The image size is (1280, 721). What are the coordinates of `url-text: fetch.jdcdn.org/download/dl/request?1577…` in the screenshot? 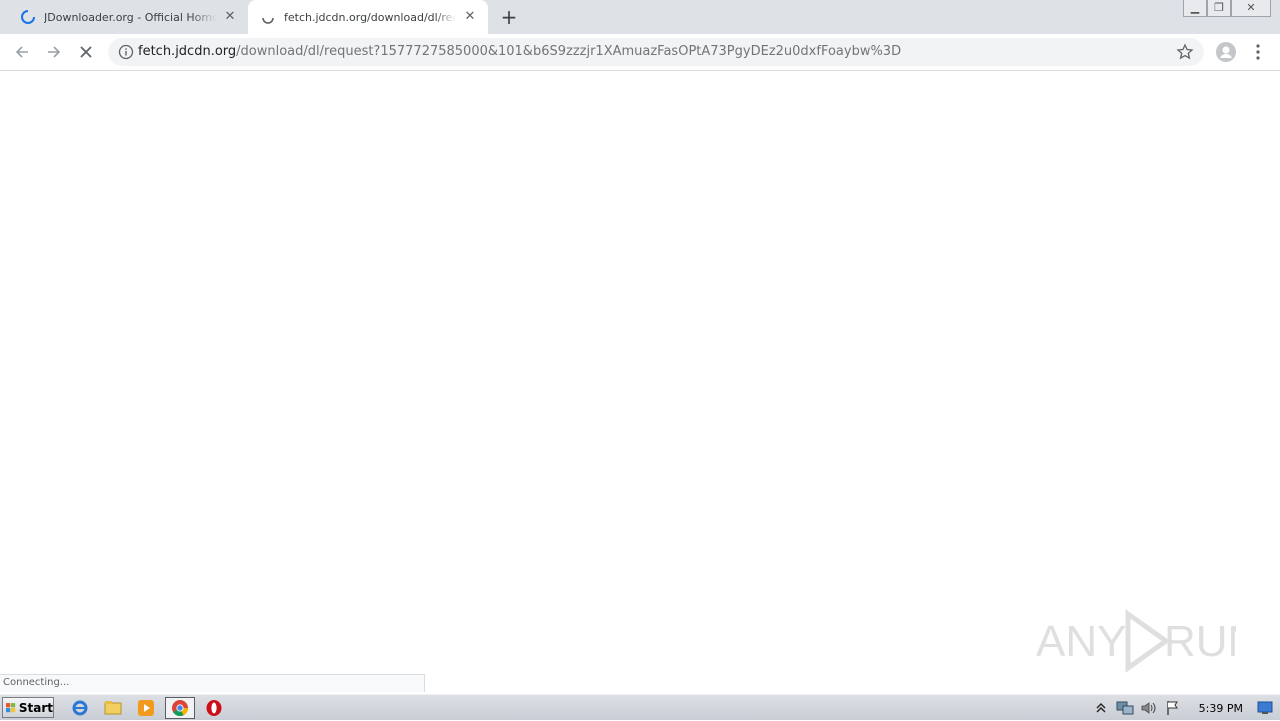 It's located at (519, 52).